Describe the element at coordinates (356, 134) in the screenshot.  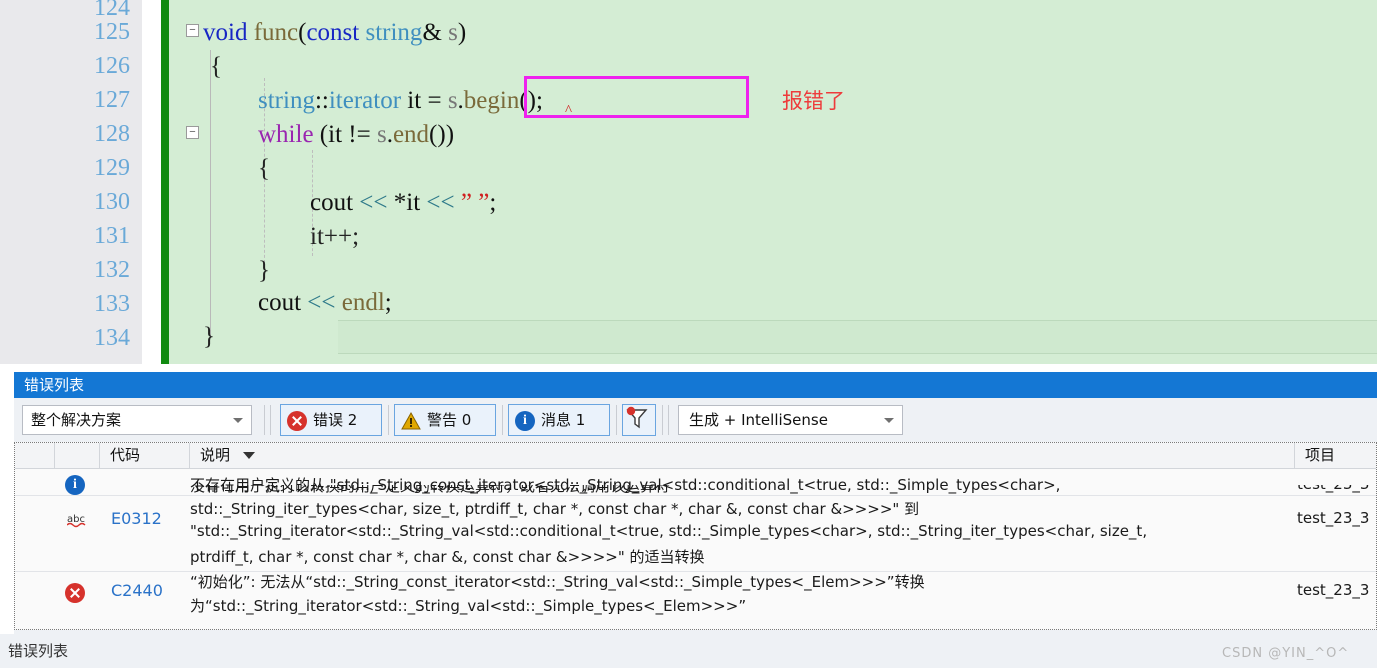
I see `code-line-128: while (it != s.end())` at that location.